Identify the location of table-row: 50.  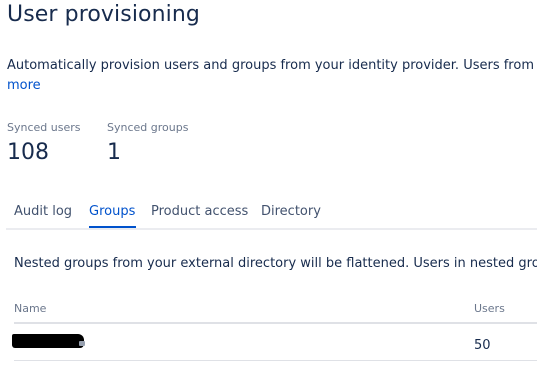
(274, 342).